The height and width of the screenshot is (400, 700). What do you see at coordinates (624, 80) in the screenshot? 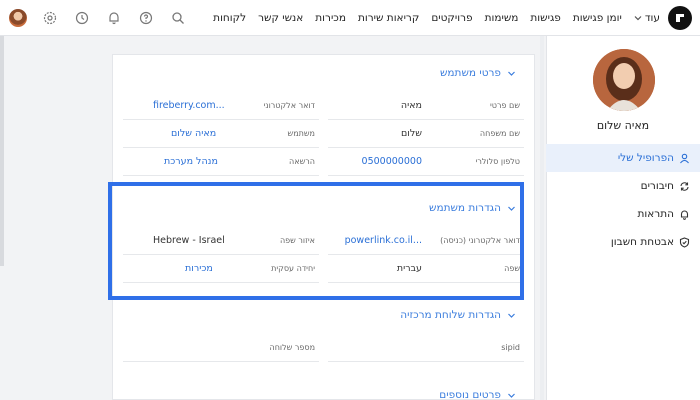
I see `profile-photo` at bounding box center [624, 80].